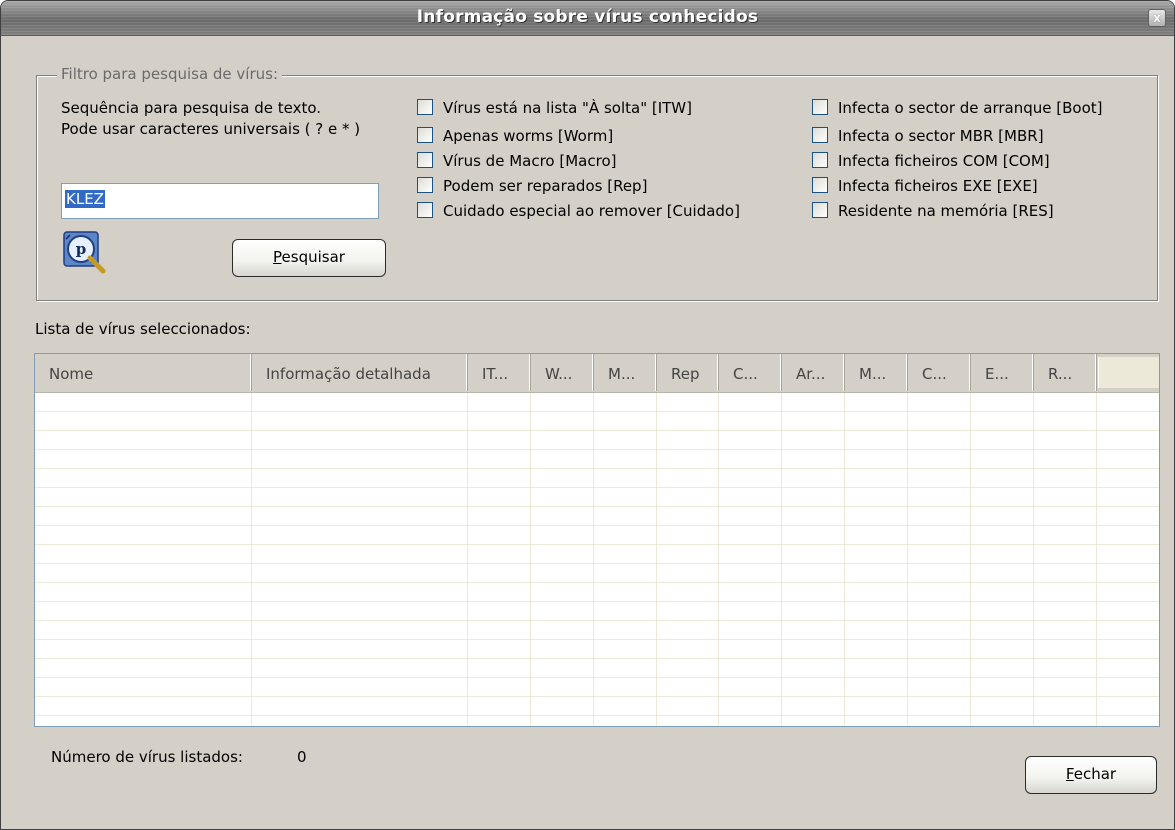 This screenshot has height=830, width=1175. I want to click on column-header-filler, so click(1128, 372).